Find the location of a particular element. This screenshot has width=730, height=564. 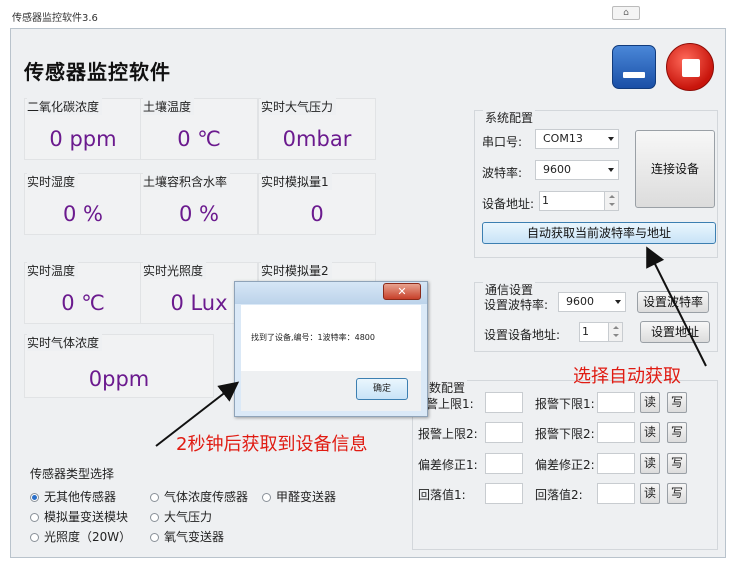

annotation-two-seconds: 2秒钟后获取到设备信息 is located at coordinates (272, 444).